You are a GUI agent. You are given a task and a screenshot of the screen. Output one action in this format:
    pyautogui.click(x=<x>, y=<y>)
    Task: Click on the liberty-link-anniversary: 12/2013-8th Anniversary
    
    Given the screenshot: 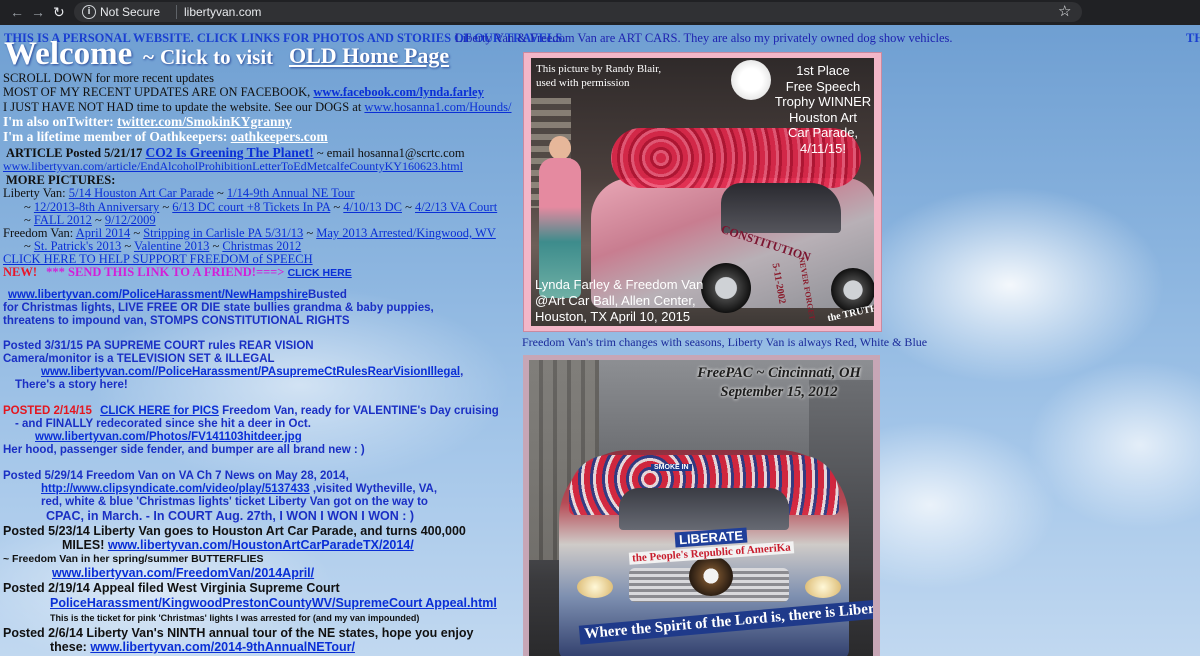 What is the action you would take?
    pyautogui.click(x=96, y=207)
    